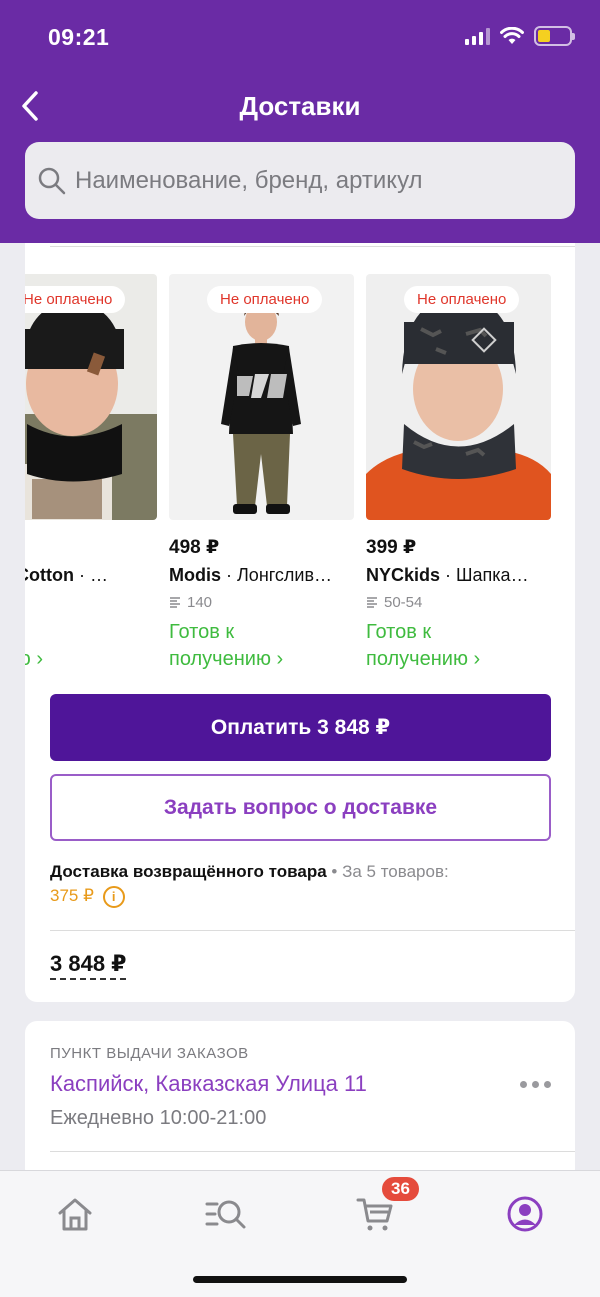 The image size is (600, 1297). Describe the element at coordinates (391, 547) in the screenshot. I see `product-price: 399 ₽` at that location.